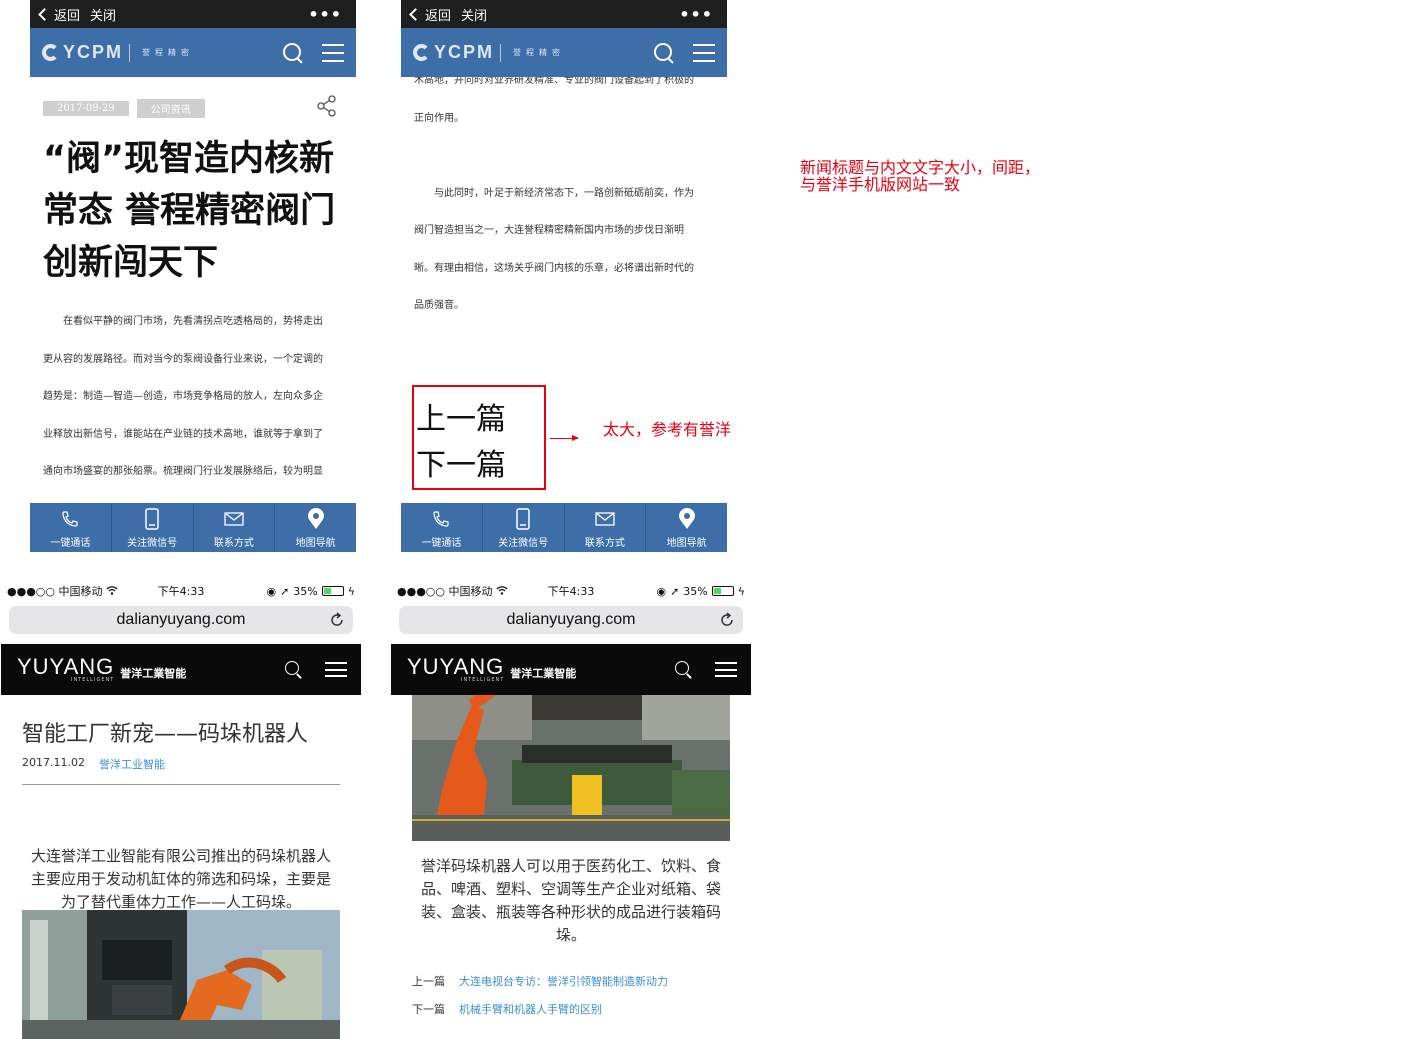 This screenshot has height=1039, width=1406. Describe the element at coordinates (189, 211) in the screenshot. I see `article-title: “阀”现智造内核新常态 誉程精密阀门创新闯天下` at that location.